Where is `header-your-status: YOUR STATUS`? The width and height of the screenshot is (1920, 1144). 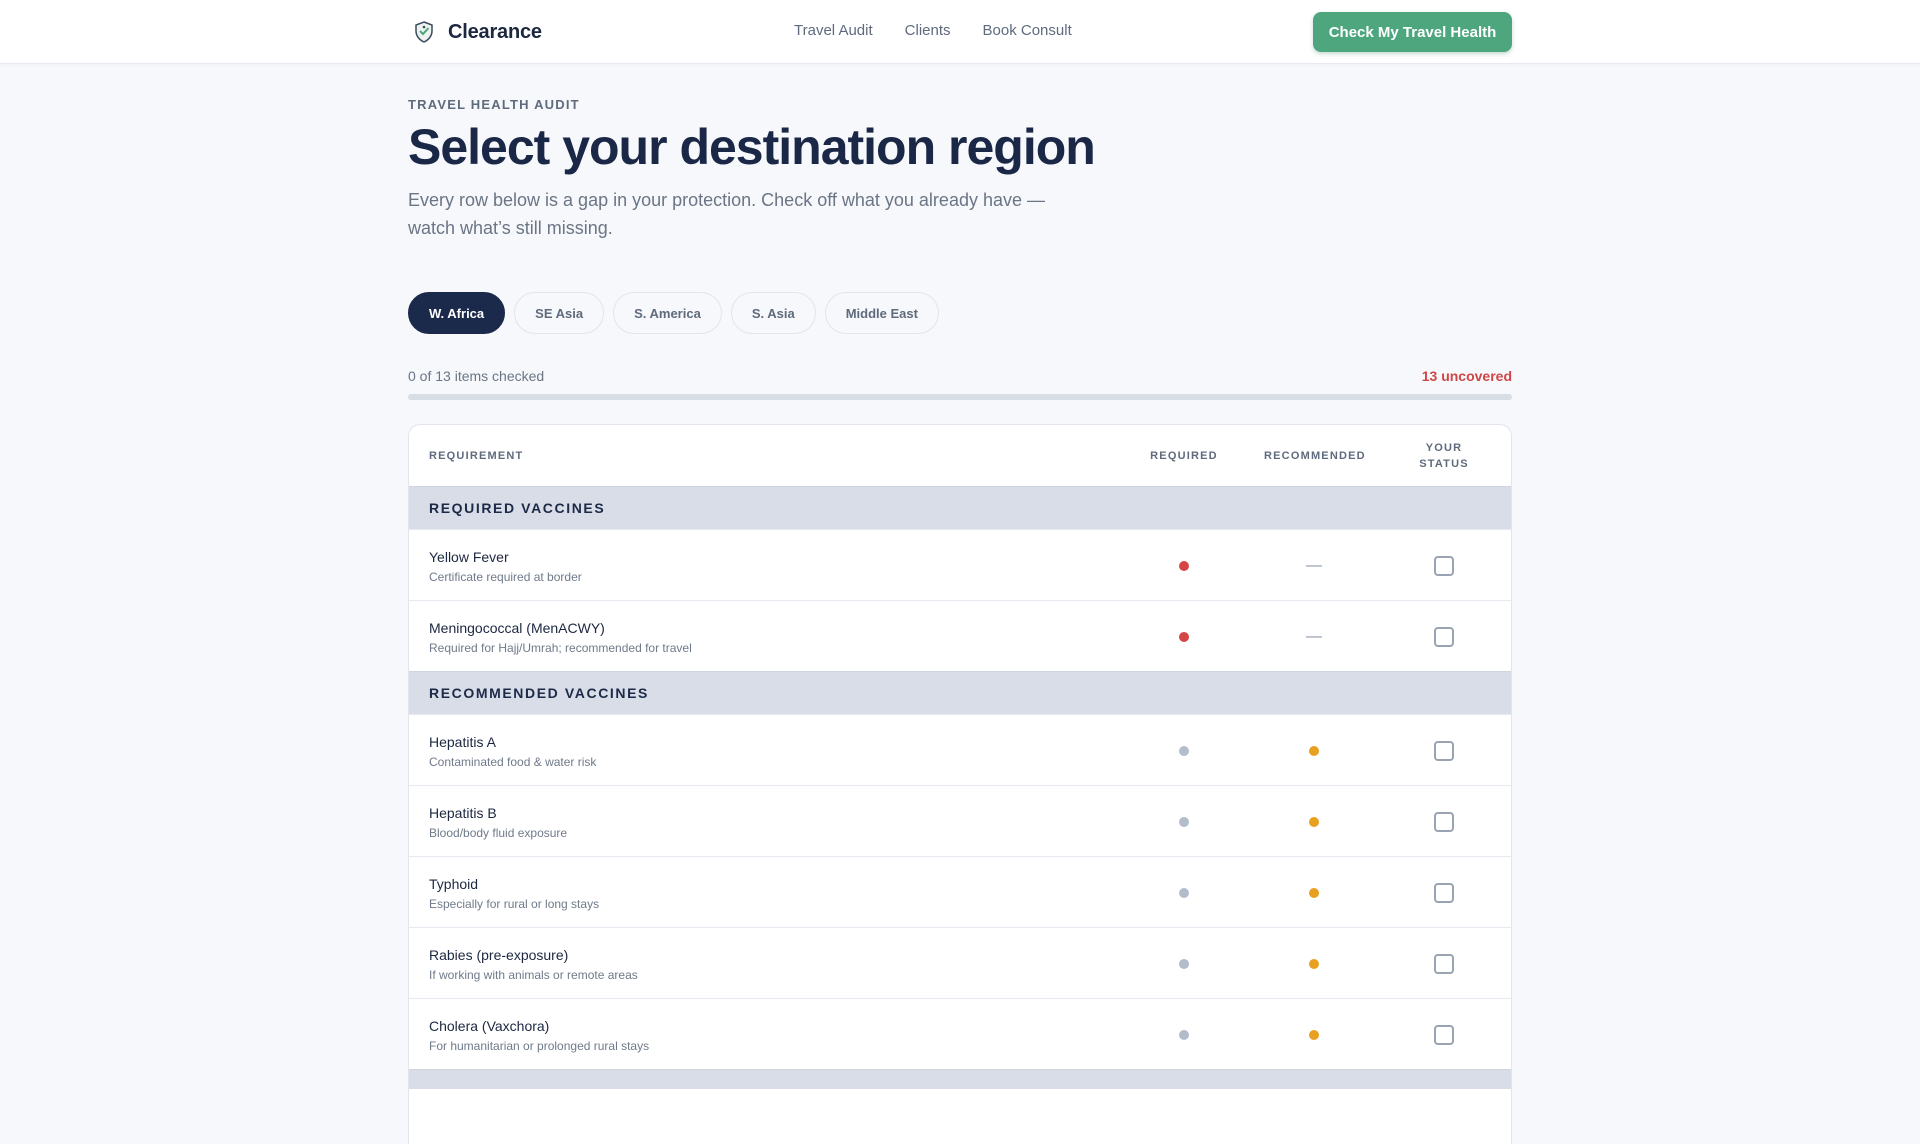 header-your-status: YOUR STATUS is located at coordinates (1444, 456).